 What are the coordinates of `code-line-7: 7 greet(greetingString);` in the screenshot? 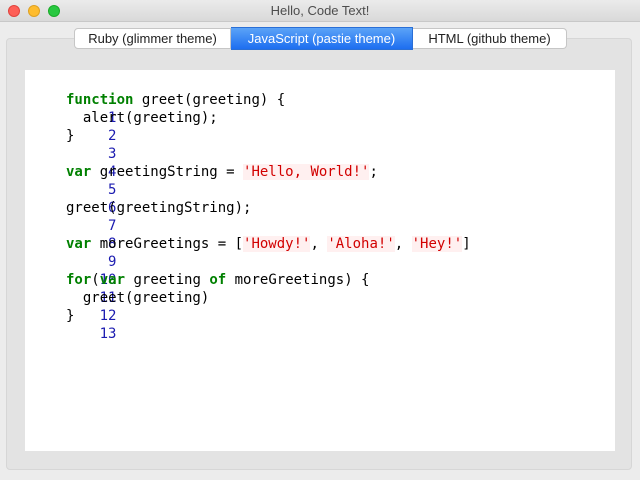 It's located at (138, 216).